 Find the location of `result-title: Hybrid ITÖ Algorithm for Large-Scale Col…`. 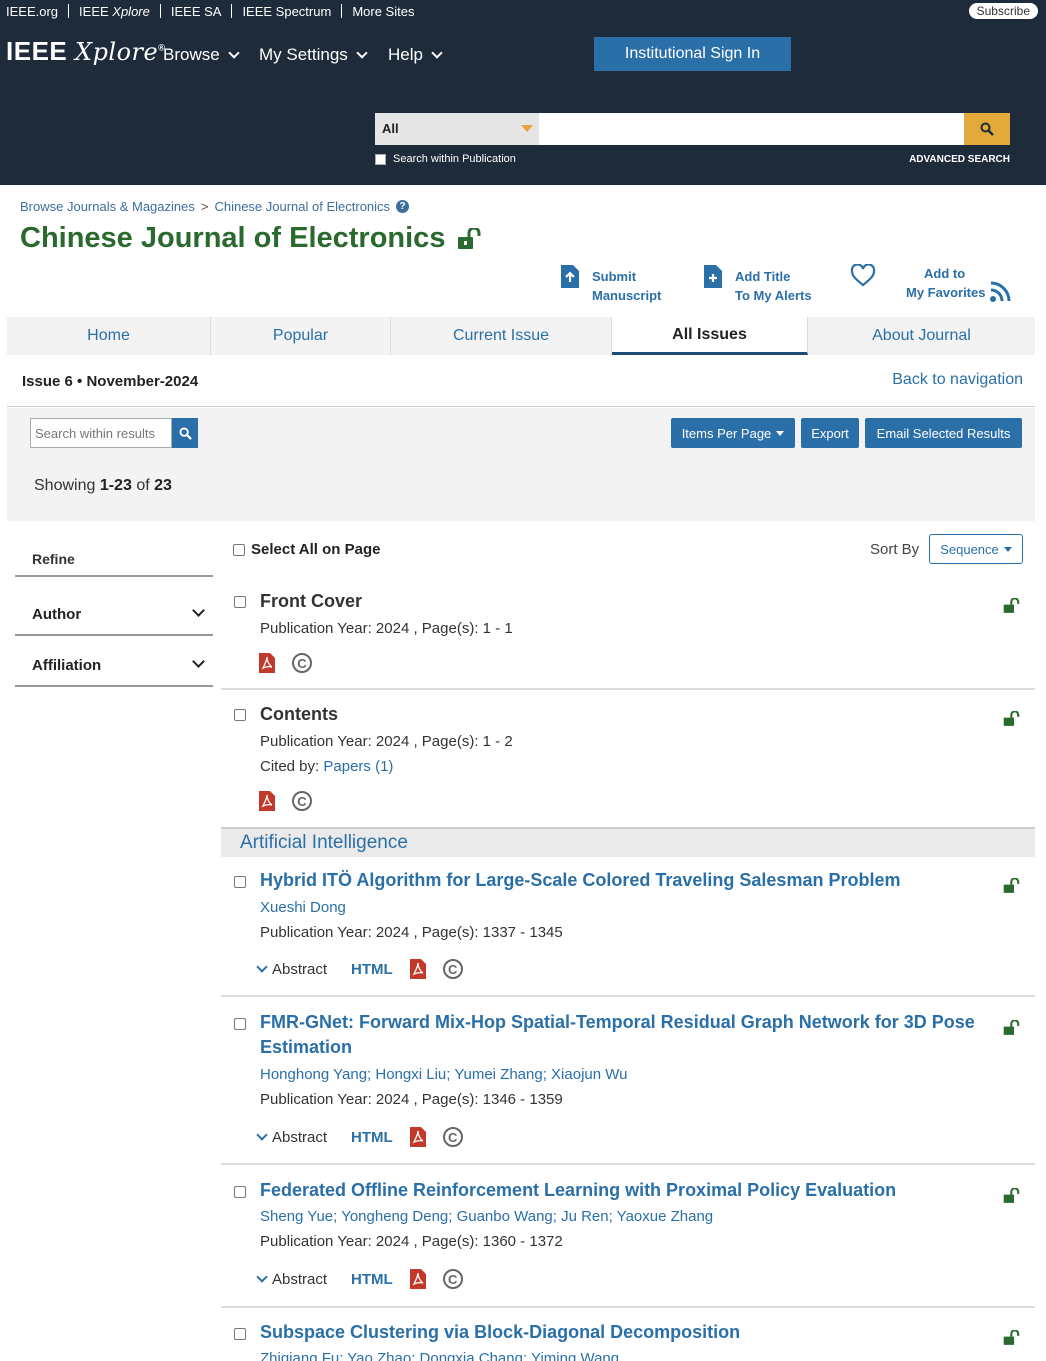

result-title: Hybrid ITÖ Algorithm for Large-Scale Col… is located at coordinates (620, 880).